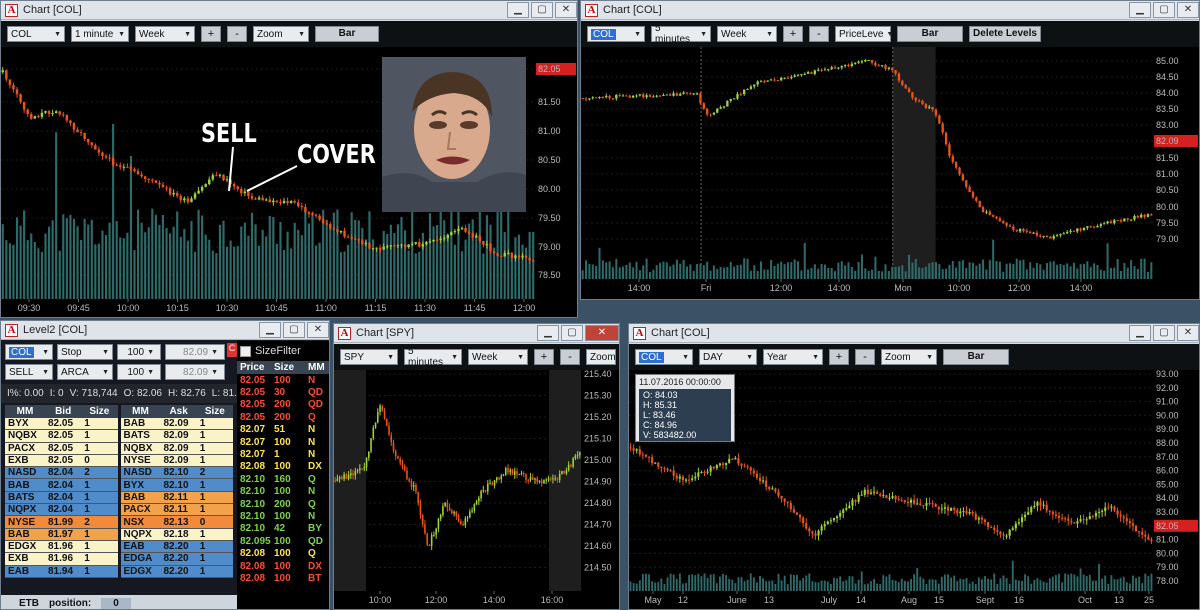 This screenshot has height=610, width=1200. I want to click on limit-price-input: 82.09, so click(195, 372).